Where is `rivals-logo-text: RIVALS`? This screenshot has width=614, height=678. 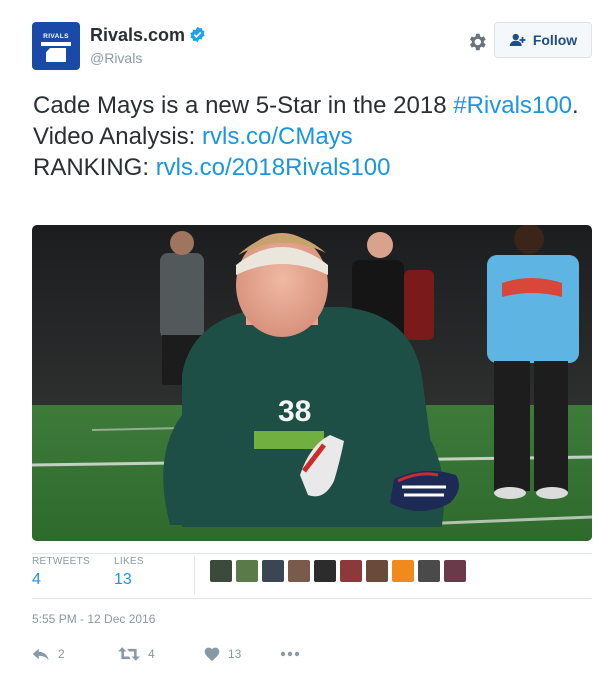 rivals-logo-text: RIVALS is located at coordinates (56, 36).